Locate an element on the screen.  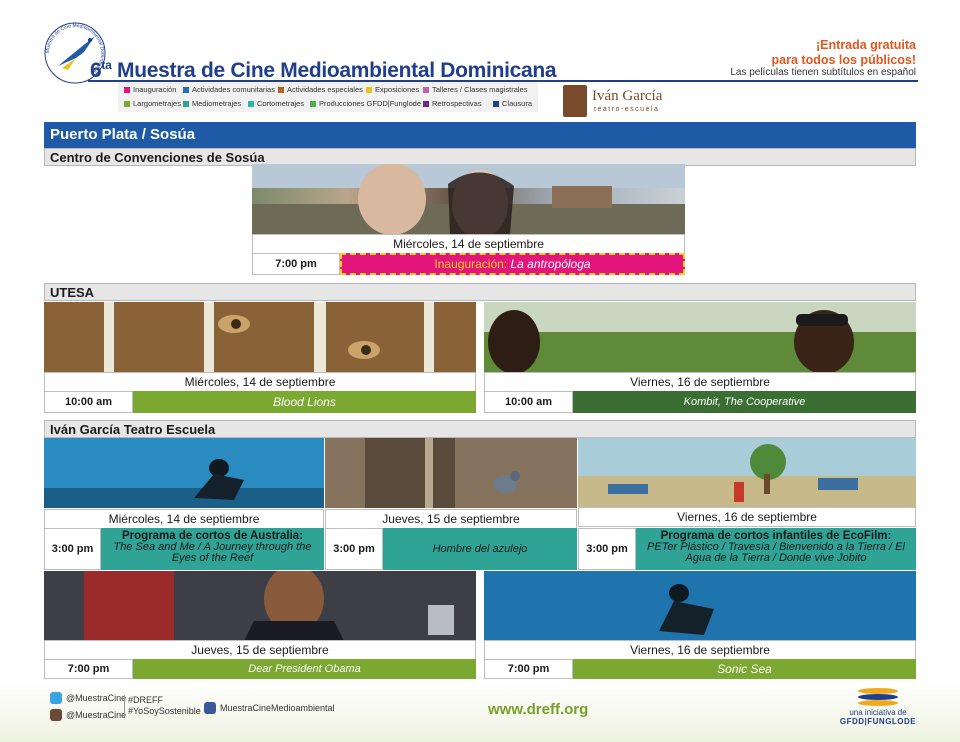
hashtag-yosoysostenible: #YoSoySostenible is located at coordinates (164, 711).